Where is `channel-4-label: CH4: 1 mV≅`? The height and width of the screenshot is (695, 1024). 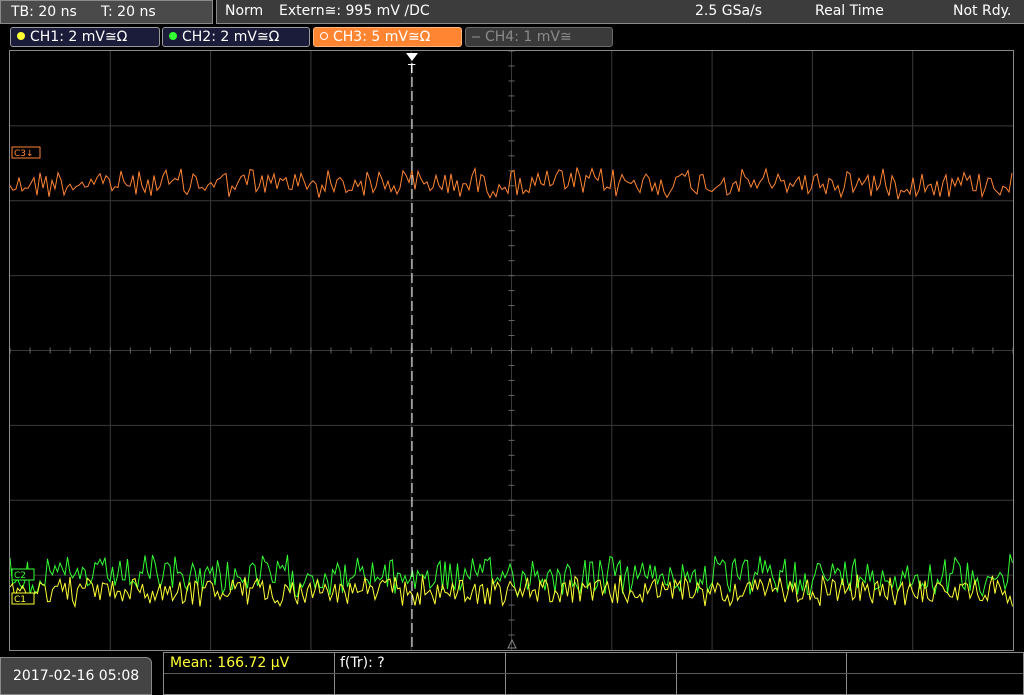 channel-4-label: CH4: 1 mV≅ is located at coordinates (528, 37).